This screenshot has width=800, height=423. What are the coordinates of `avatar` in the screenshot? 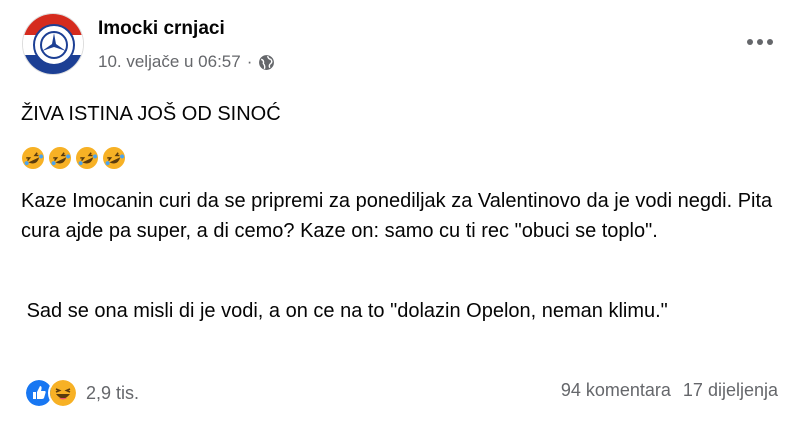 It's located at (53, 44).